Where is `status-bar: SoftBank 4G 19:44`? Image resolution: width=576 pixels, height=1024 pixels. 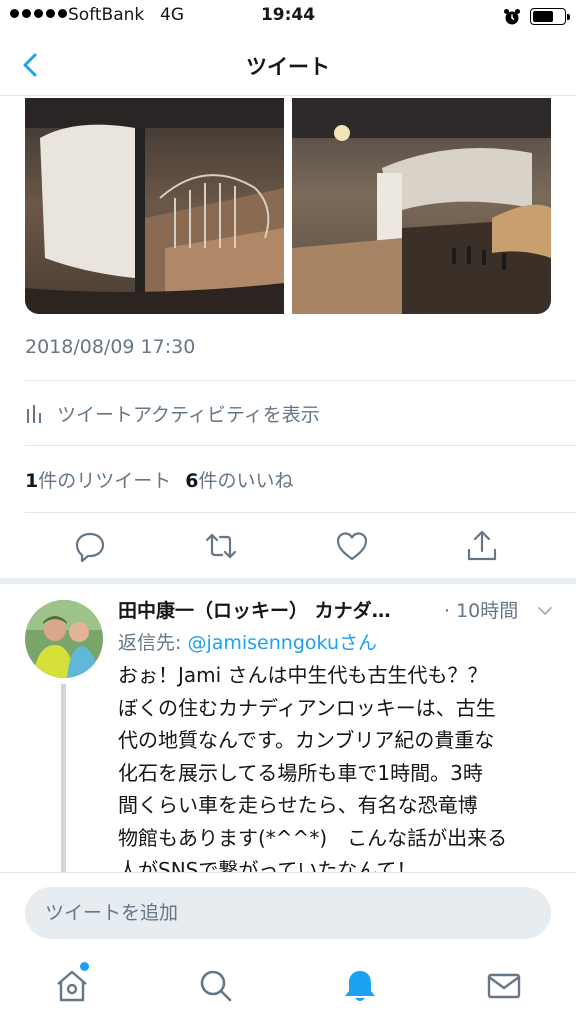
status-bar: SoftBank 4G 19:44 is located at coordinates (288, 17).